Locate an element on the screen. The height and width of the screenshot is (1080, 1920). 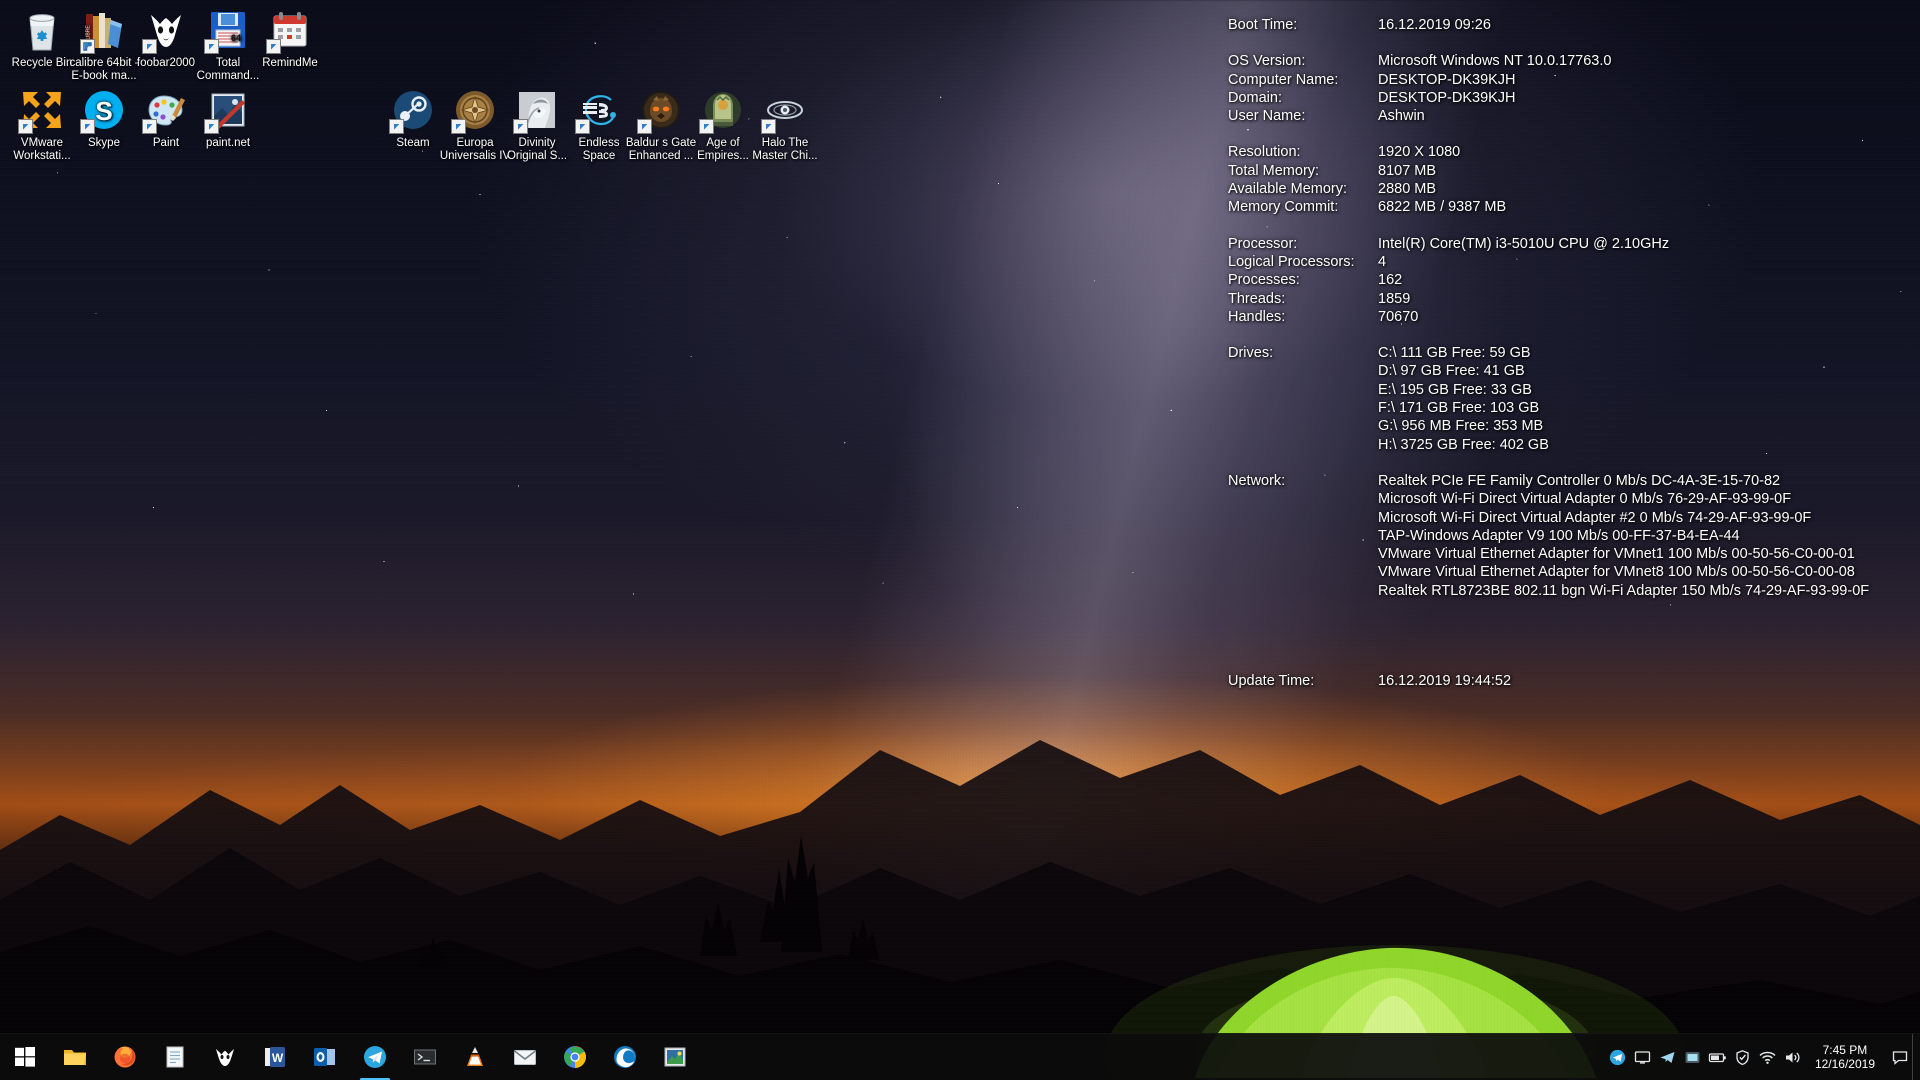
bginfo-value: Microsoft Windows NT 10.0.17763.0 is located at coordinates (1495, 61).